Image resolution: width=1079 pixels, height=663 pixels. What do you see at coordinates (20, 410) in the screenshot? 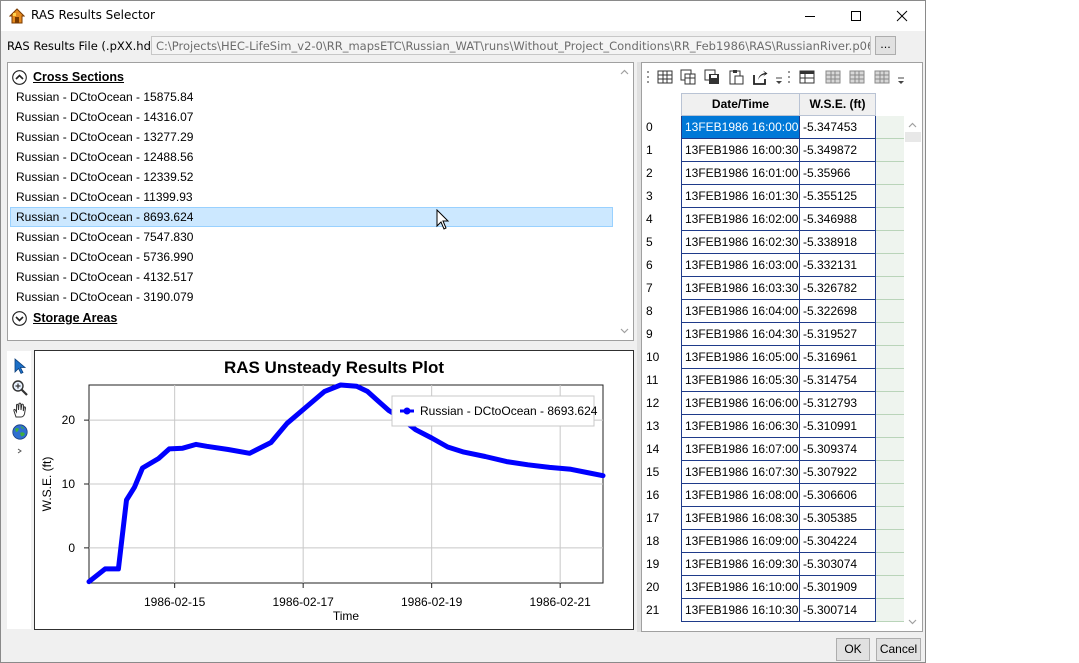
I see `pan-hand-icon` at bounding box center [20, 410].